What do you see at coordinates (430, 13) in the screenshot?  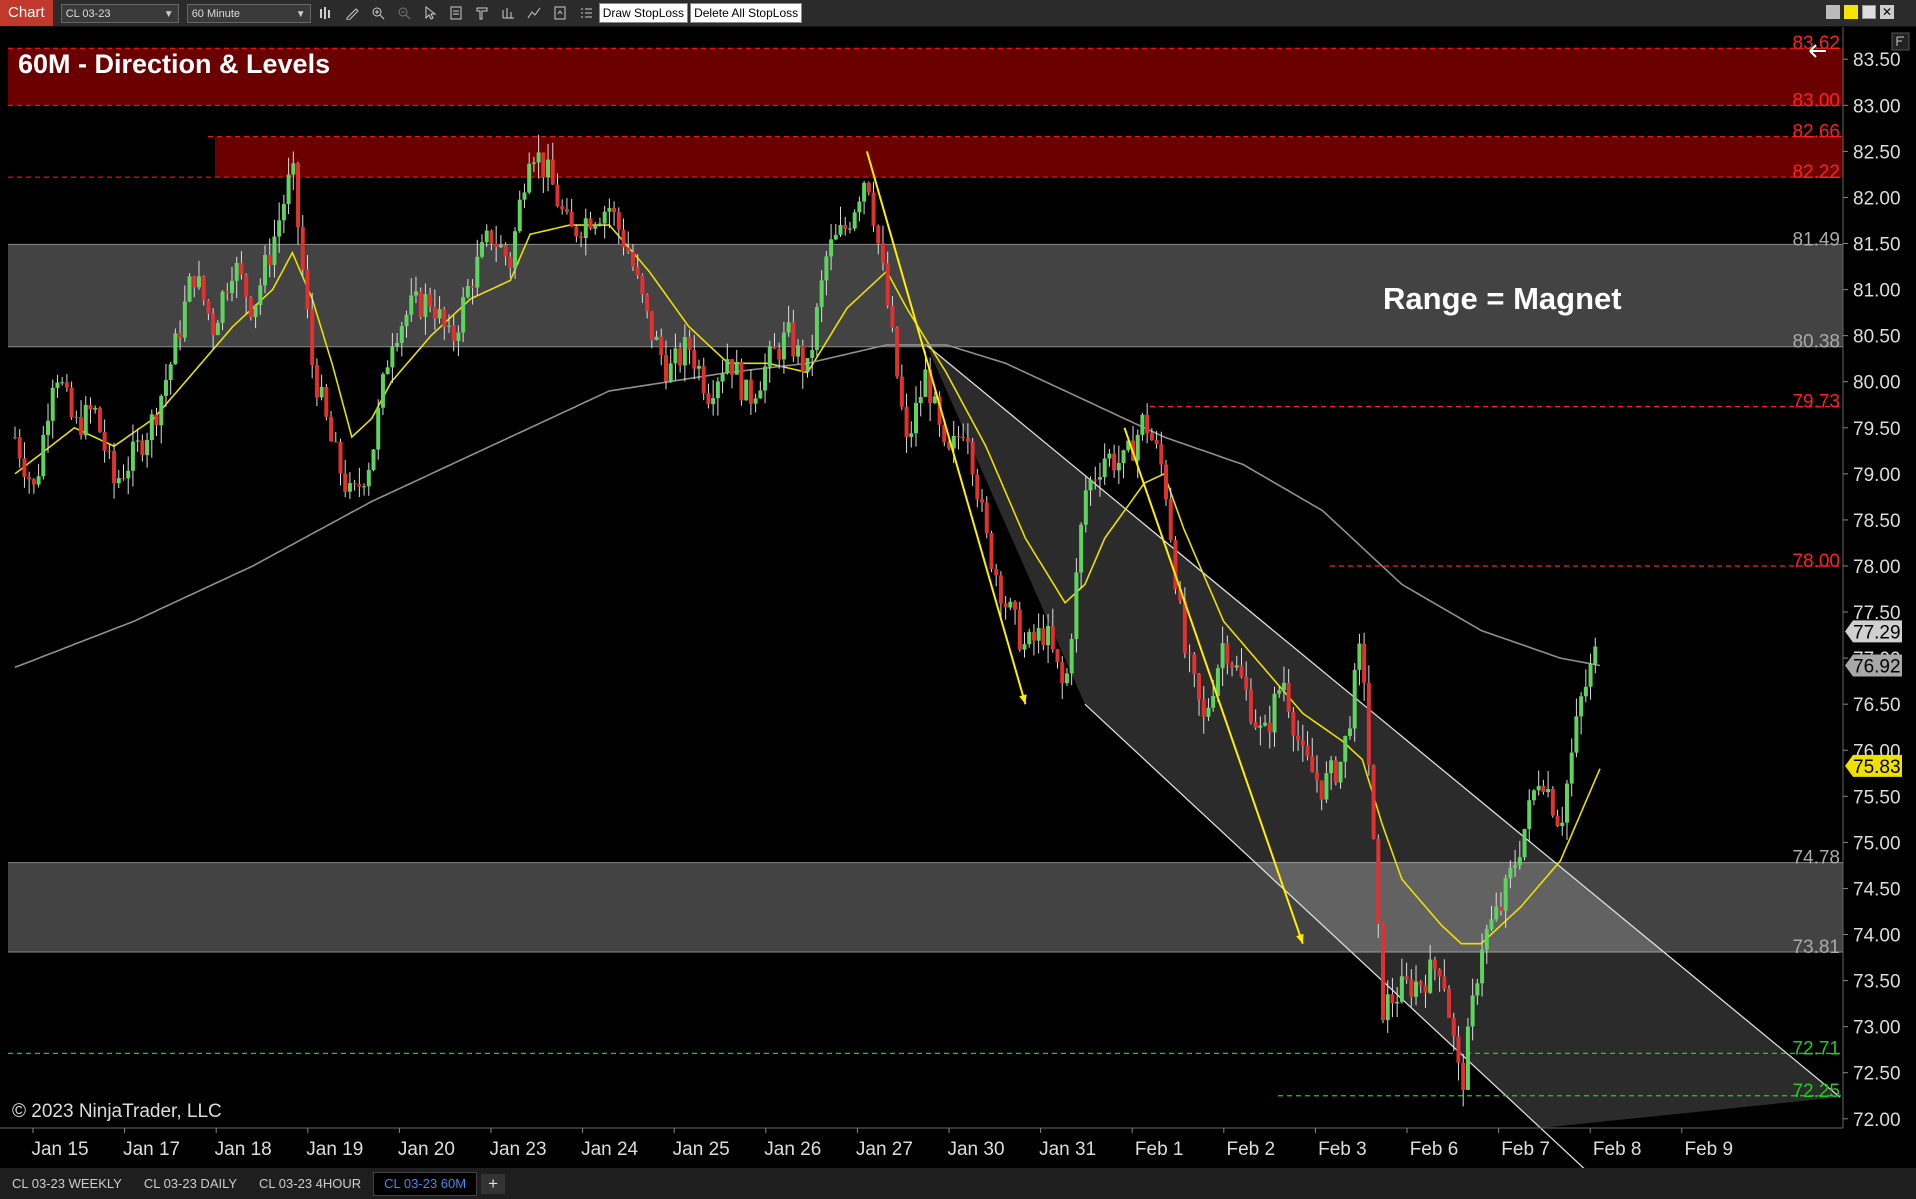 I see `pointer-icon` at bounding box center [430, 13].